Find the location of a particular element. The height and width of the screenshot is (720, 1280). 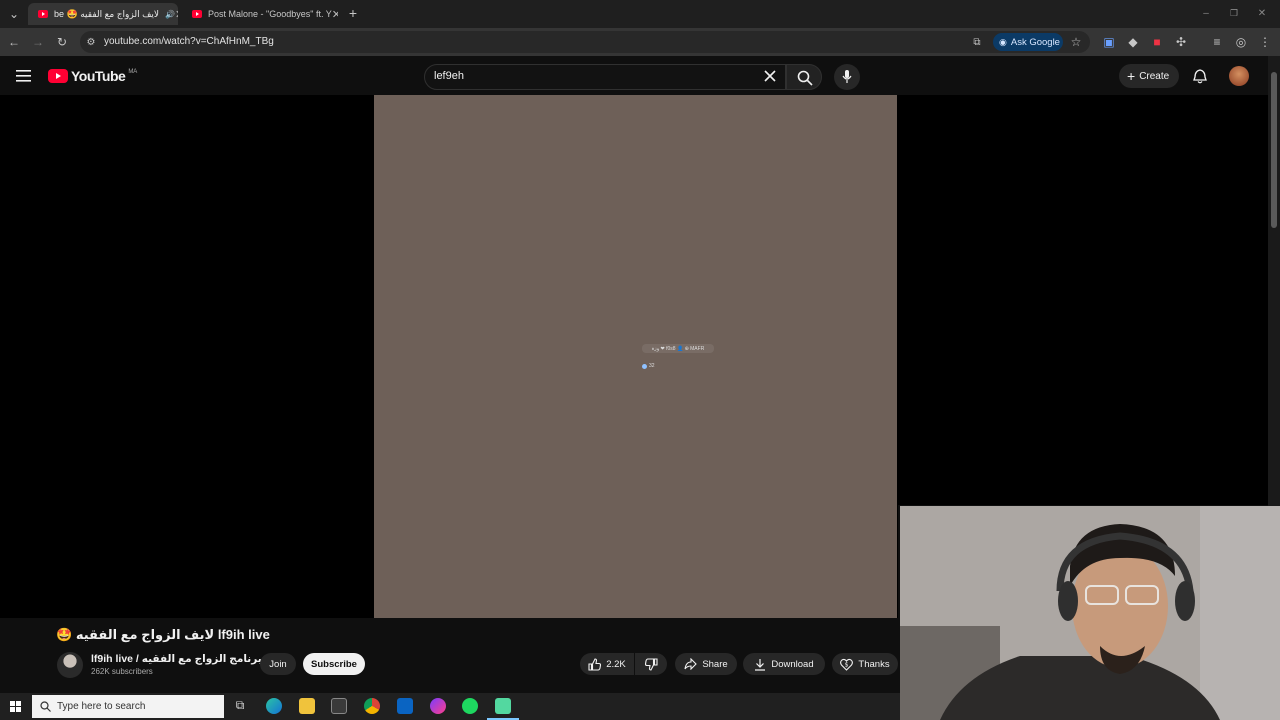

pdf-extension-icon: ■ is located at coordinates (1157, 42).